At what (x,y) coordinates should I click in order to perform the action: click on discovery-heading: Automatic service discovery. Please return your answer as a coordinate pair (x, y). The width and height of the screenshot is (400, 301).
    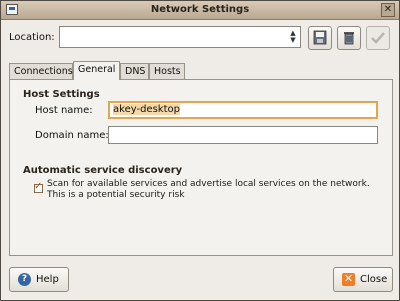
    Looking at the image, I should click on (103, 170).